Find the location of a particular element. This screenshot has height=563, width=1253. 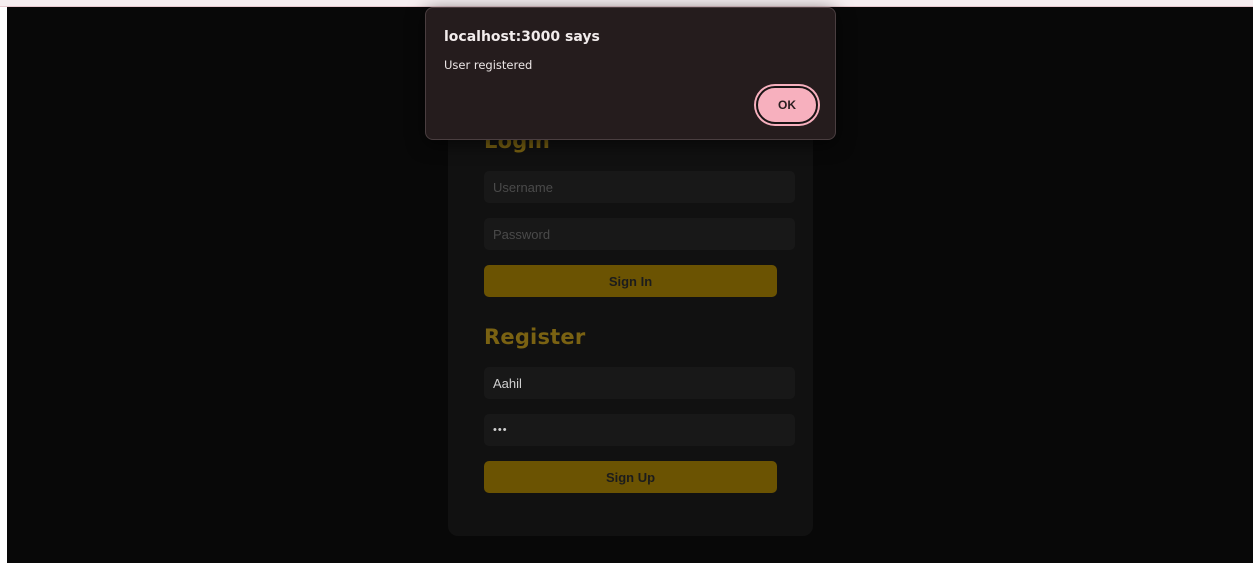

alert-dialog: localhost:3000 says User registered OK is located at coordinates (630, 73).